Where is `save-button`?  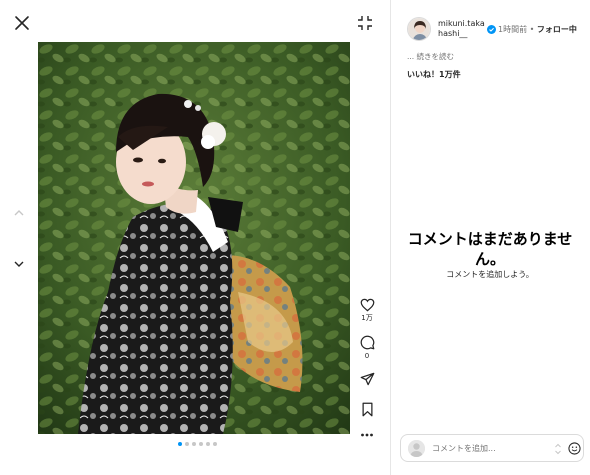
save-button is located at coordinates (367, 409).